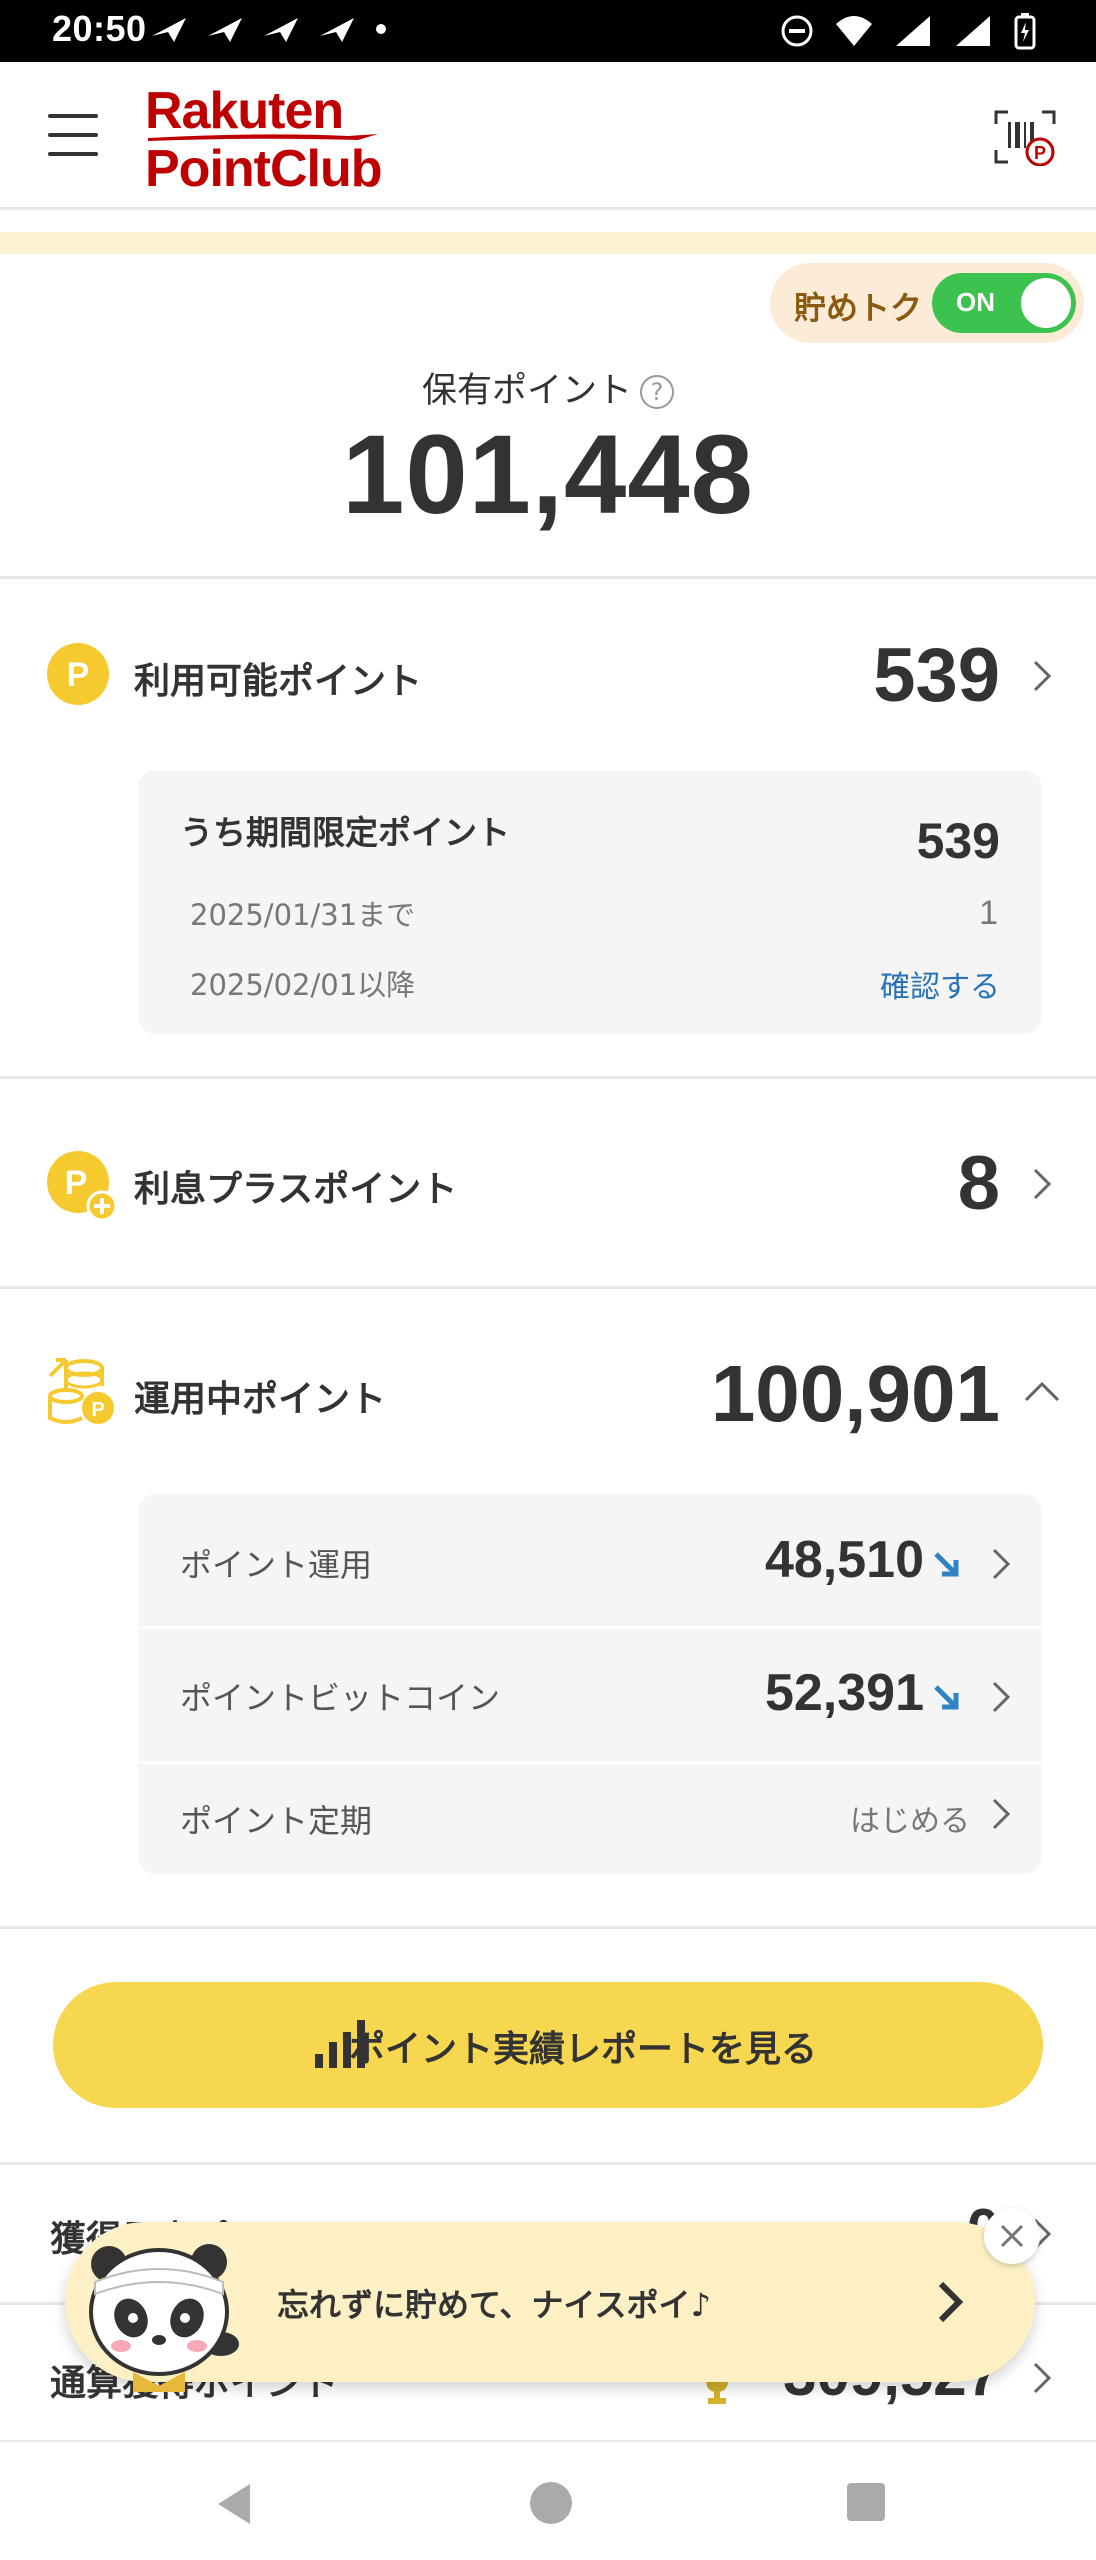  Describe the element at coordinates (548, 31) in the screenshot. I see `status-bar: 20:50` at that location.